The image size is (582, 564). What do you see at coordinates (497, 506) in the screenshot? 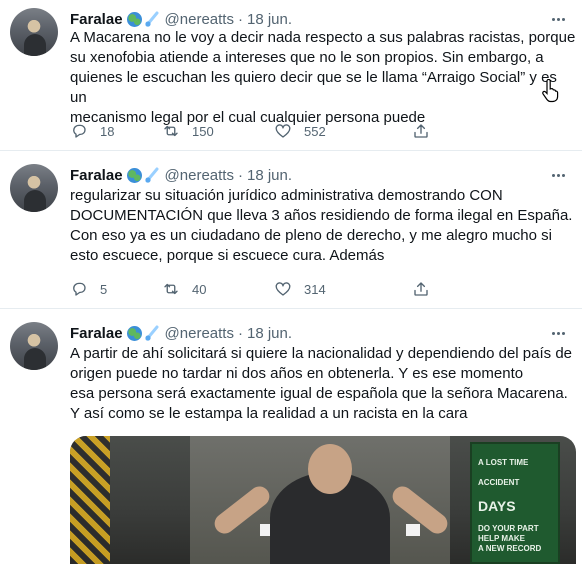
I see `sign-line: DAYS` at bounding box center [497, 506].